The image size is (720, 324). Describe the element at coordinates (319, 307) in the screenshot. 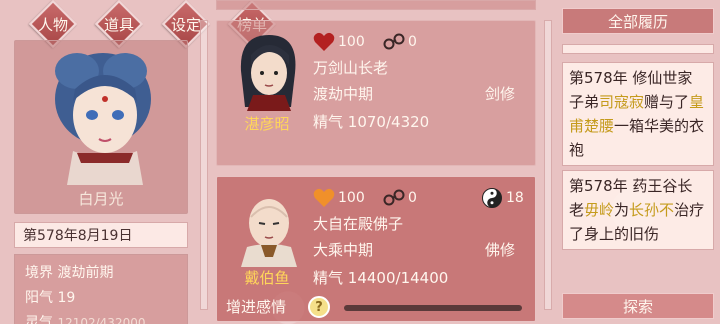

I see `help-icon: ?` at that location.